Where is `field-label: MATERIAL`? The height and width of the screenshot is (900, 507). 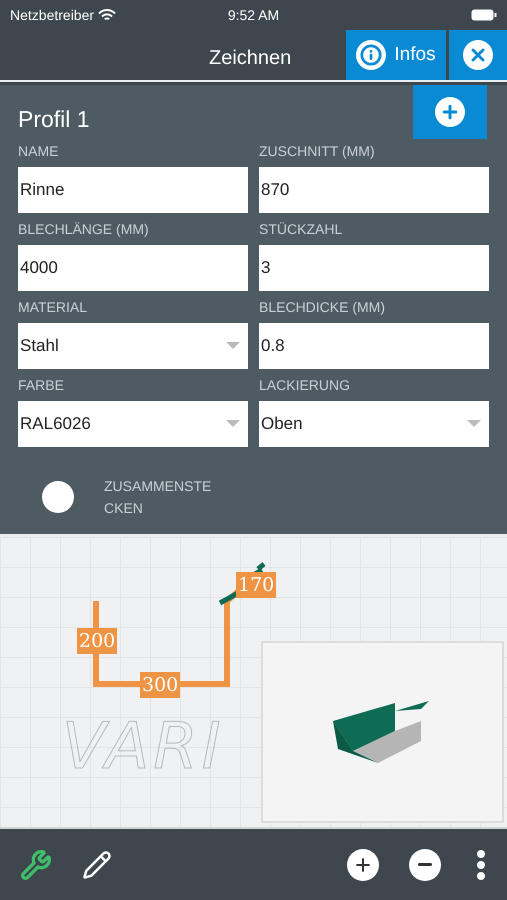 field-label: MATERIAL is located at coordinates (53, 307).